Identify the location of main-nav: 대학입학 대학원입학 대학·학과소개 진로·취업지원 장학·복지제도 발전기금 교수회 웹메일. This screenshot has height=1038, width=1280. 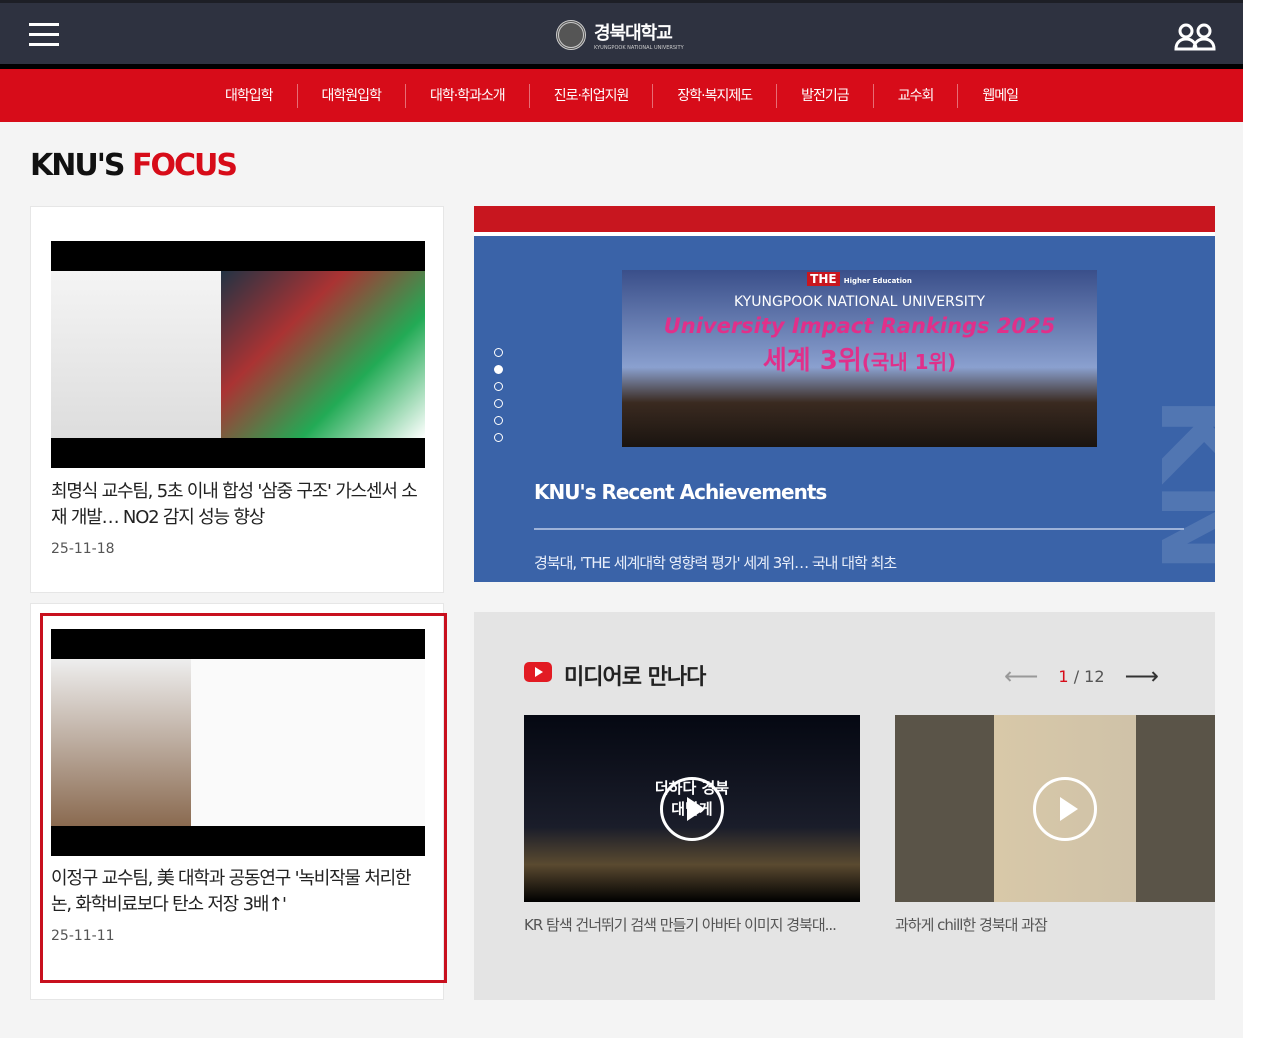
(621, 95).